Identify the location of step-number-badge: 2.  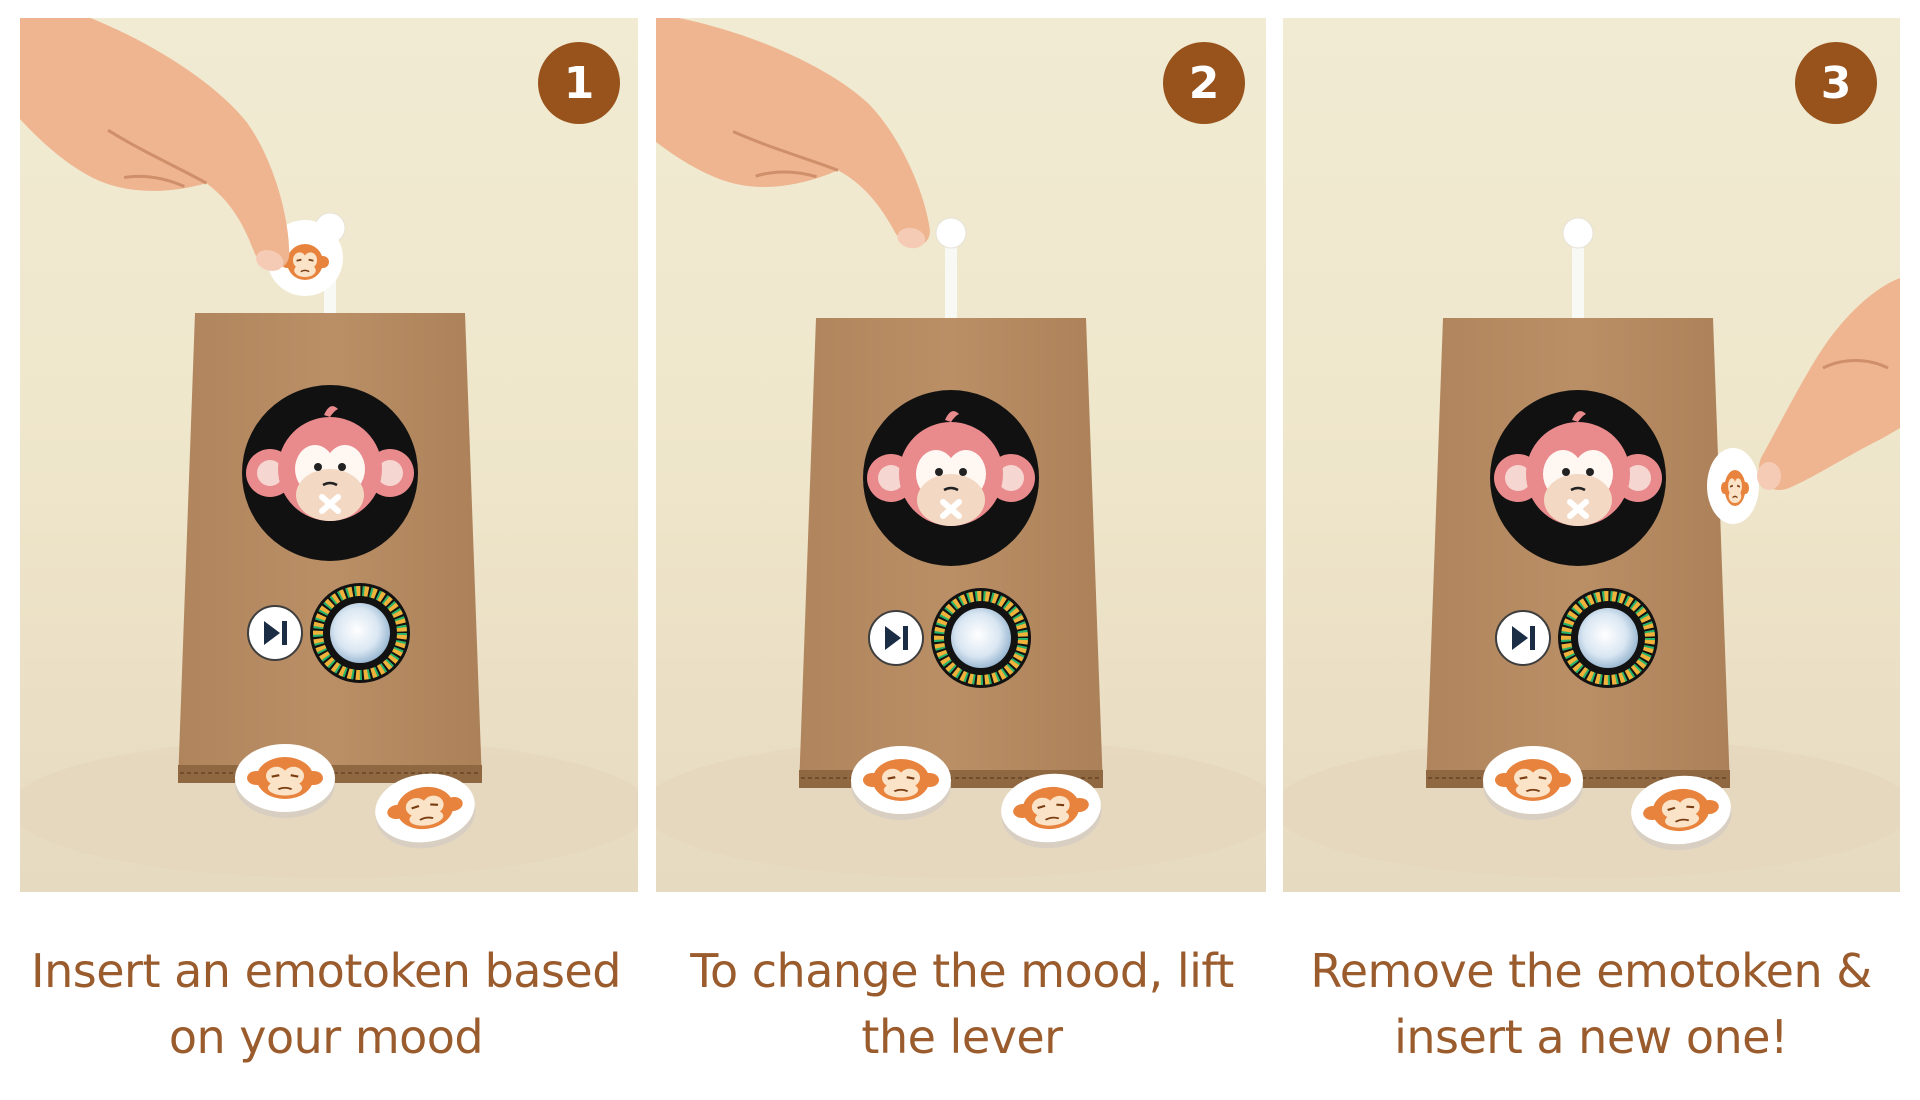
(1204, 83).